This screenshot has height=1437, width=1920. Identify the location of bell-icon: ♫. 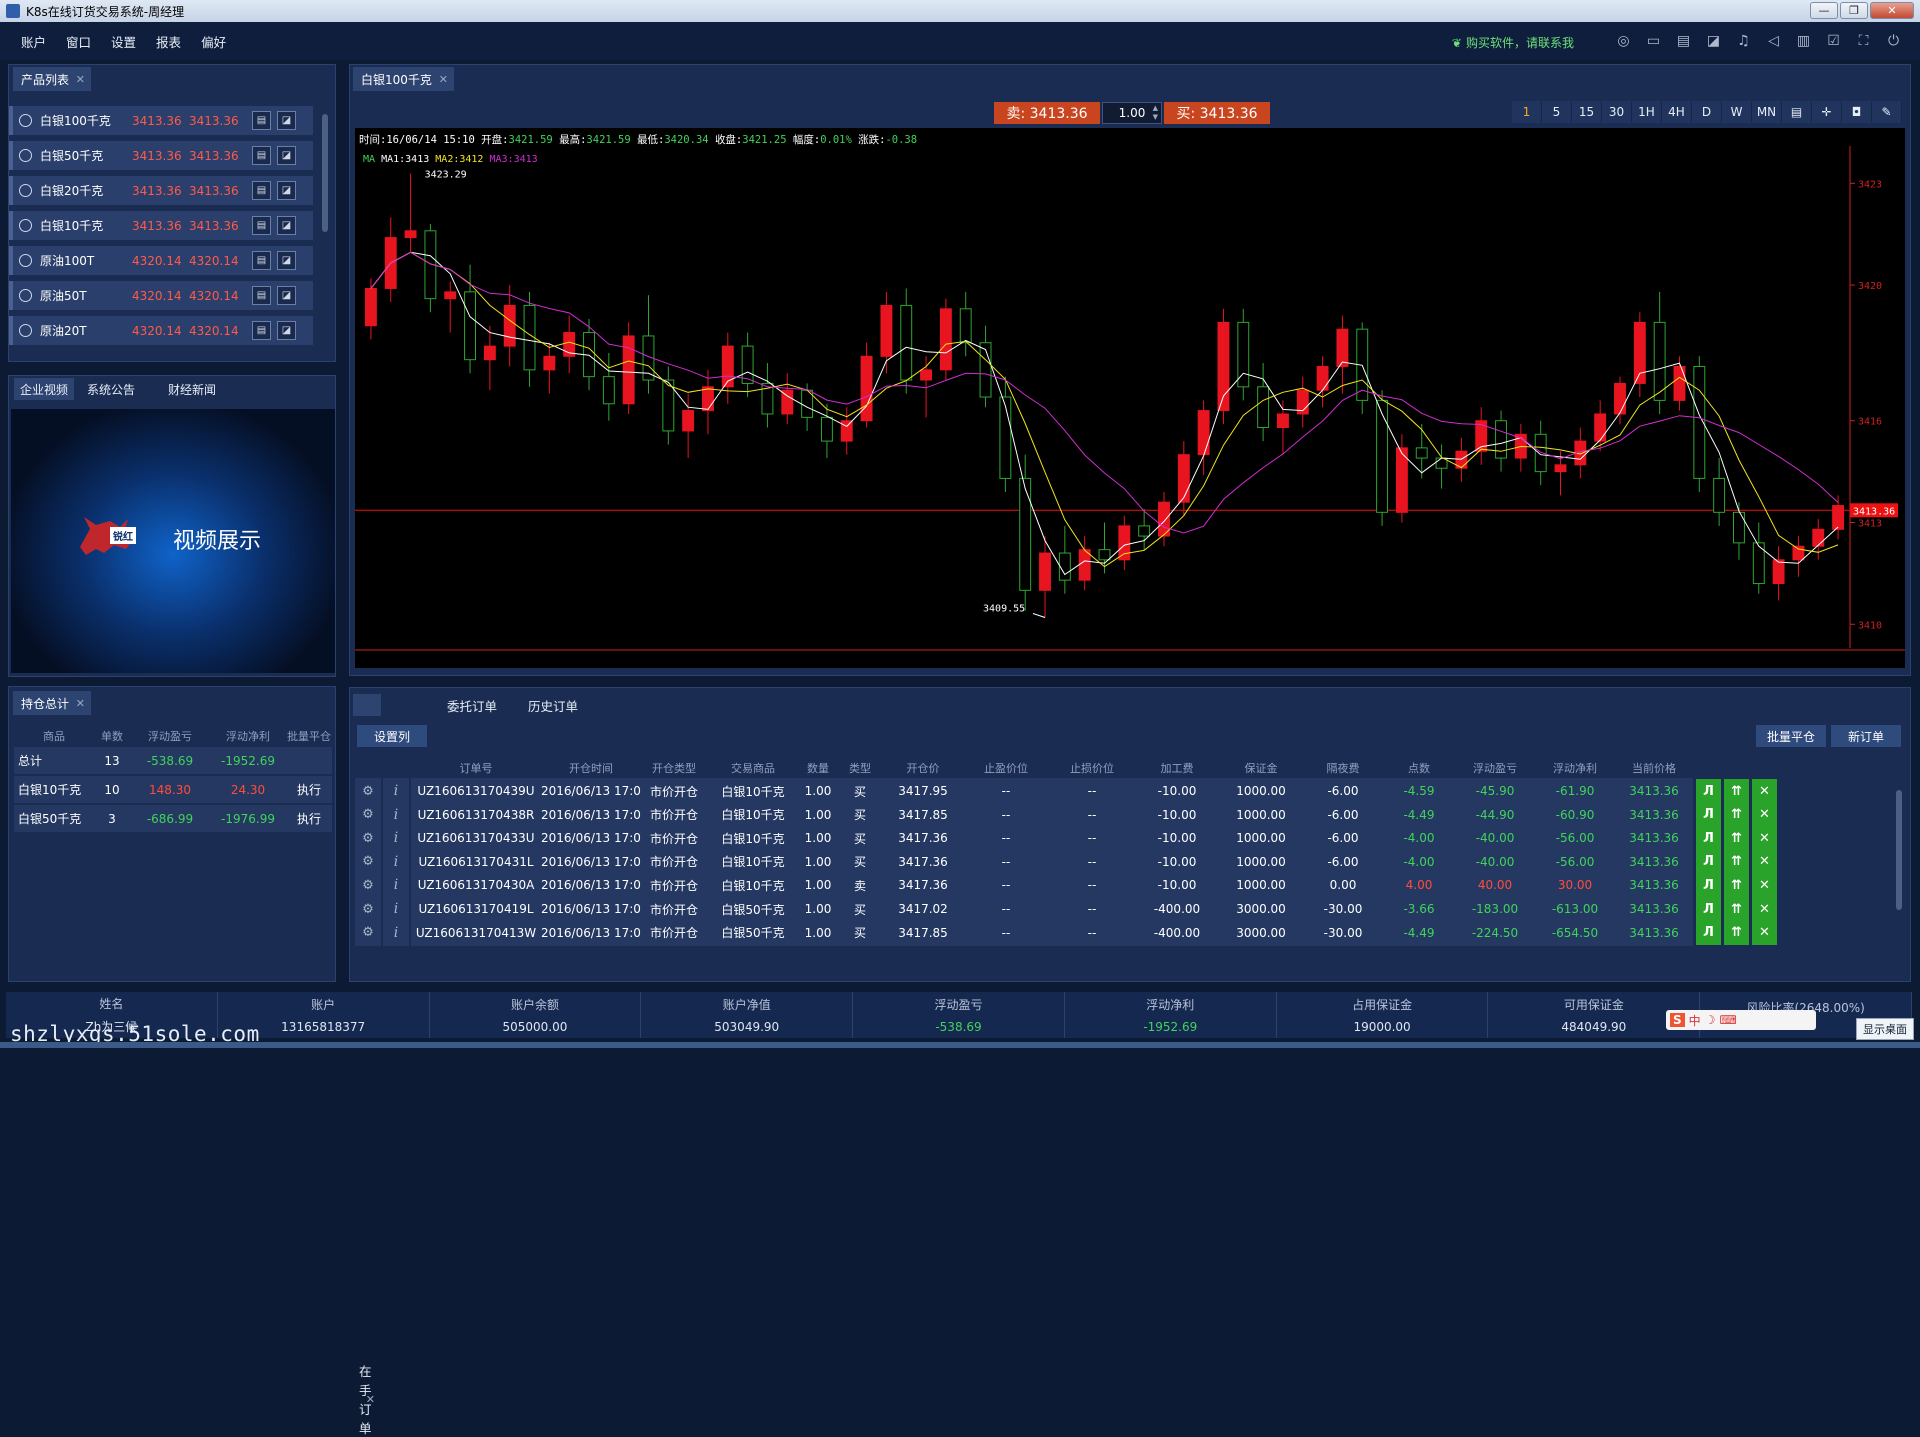
(1743, 41).